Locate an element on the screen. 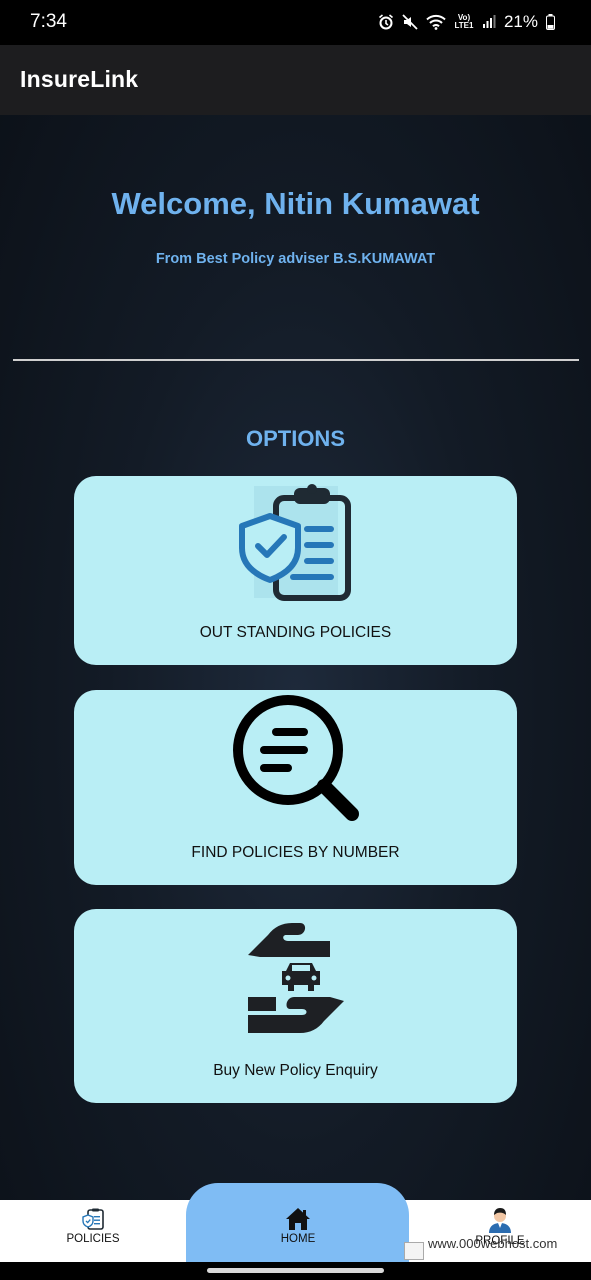 This screenshot has height=1280, width=591. nav-home: HOME is located at coordinates (298, 1226).